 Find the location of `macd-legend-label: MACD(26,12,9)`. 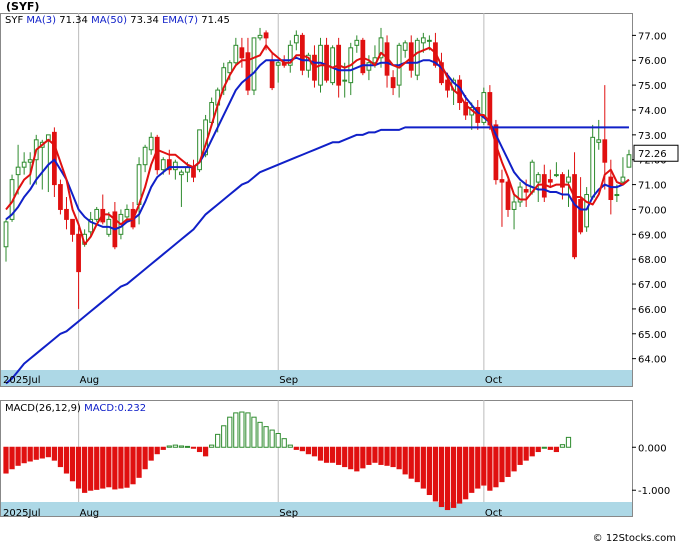

macd-legend-label: MACD(26,12,9) is located at coordinates (43, 408).